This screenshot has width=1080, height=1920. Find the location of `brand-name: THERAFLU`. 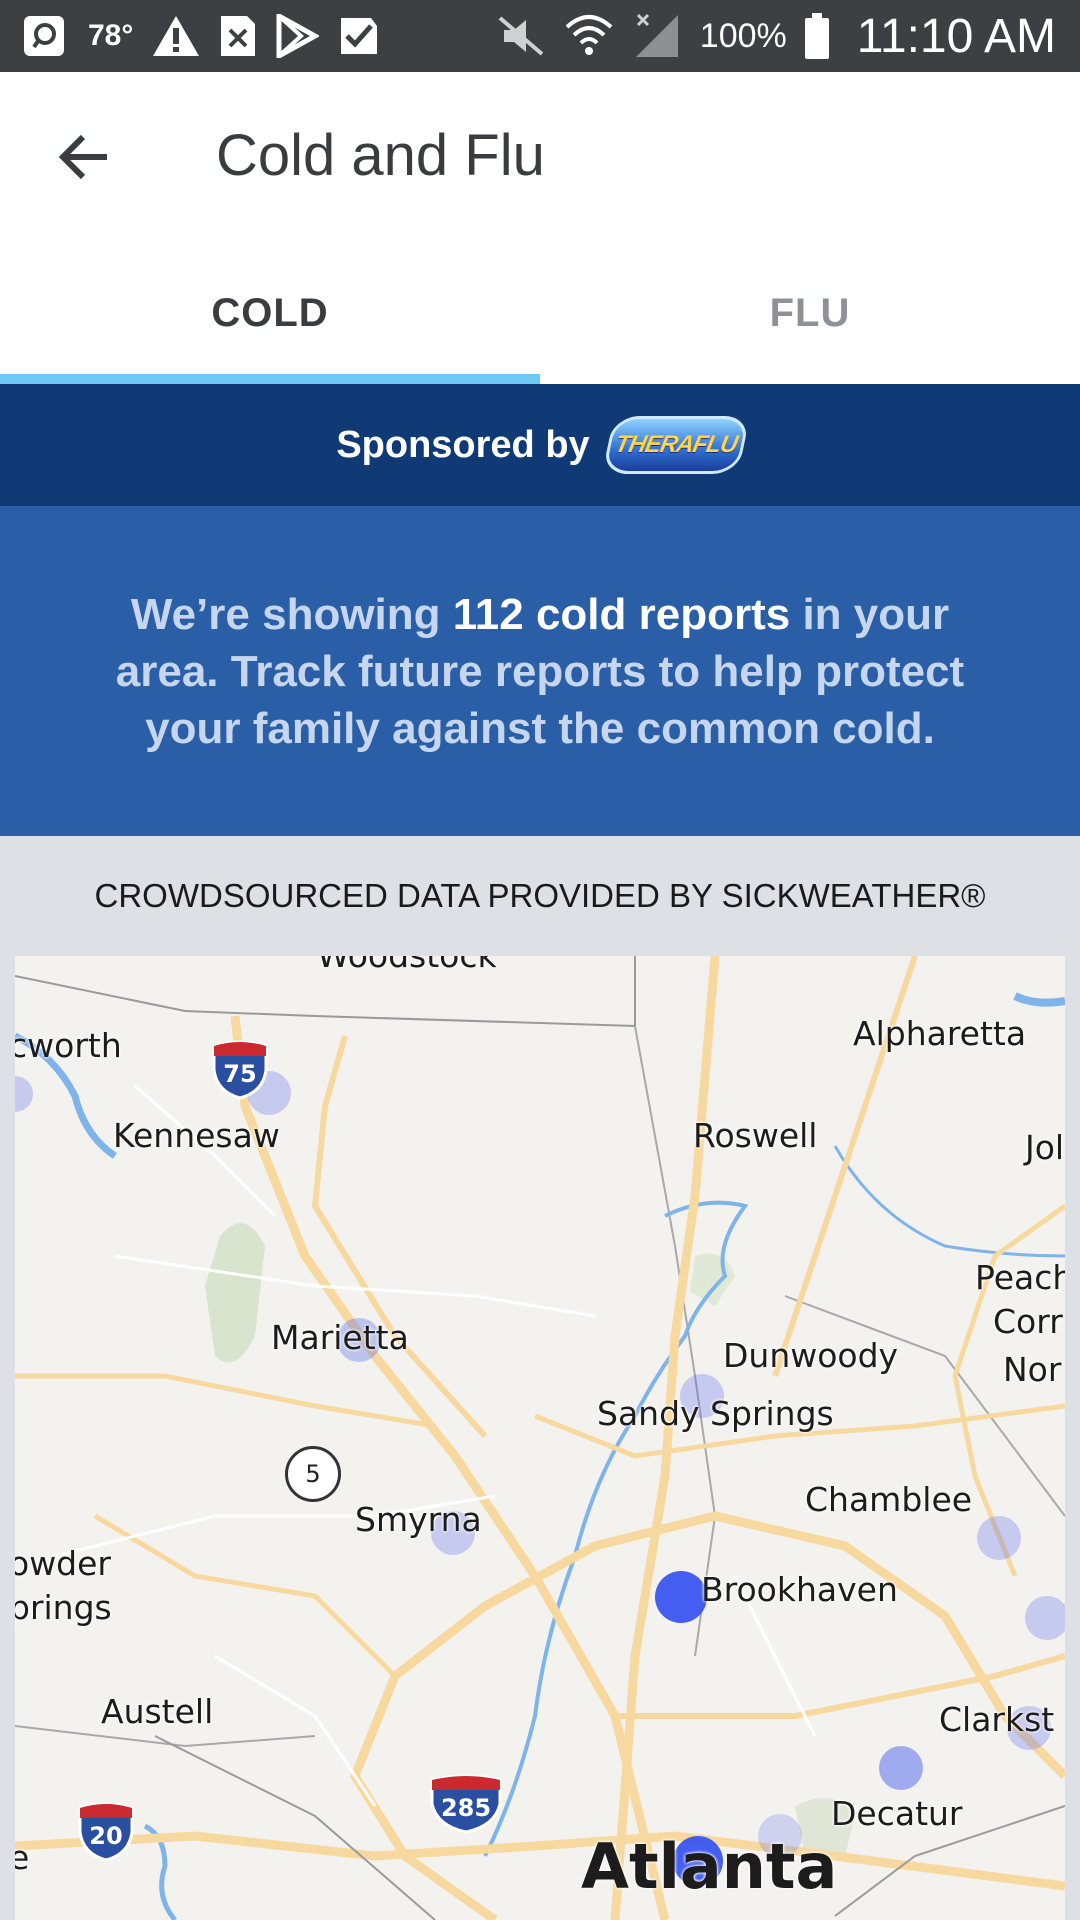

brand-name: THERAFLU is located at coordinates (676, 444).